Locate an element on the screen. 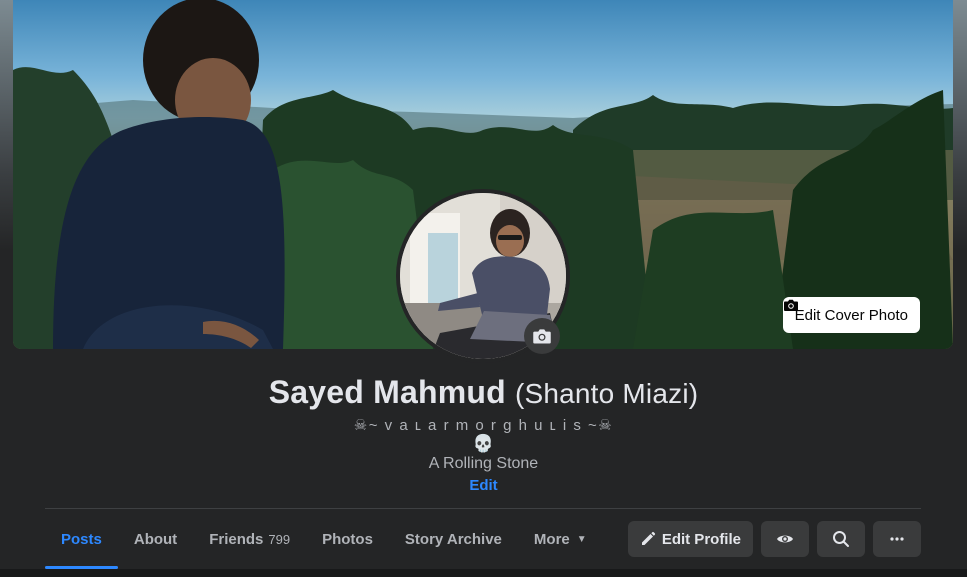 The height and width of the screenshot is (577, 967). profile-actions: Edit Profile is located at coordinates (774, 539).